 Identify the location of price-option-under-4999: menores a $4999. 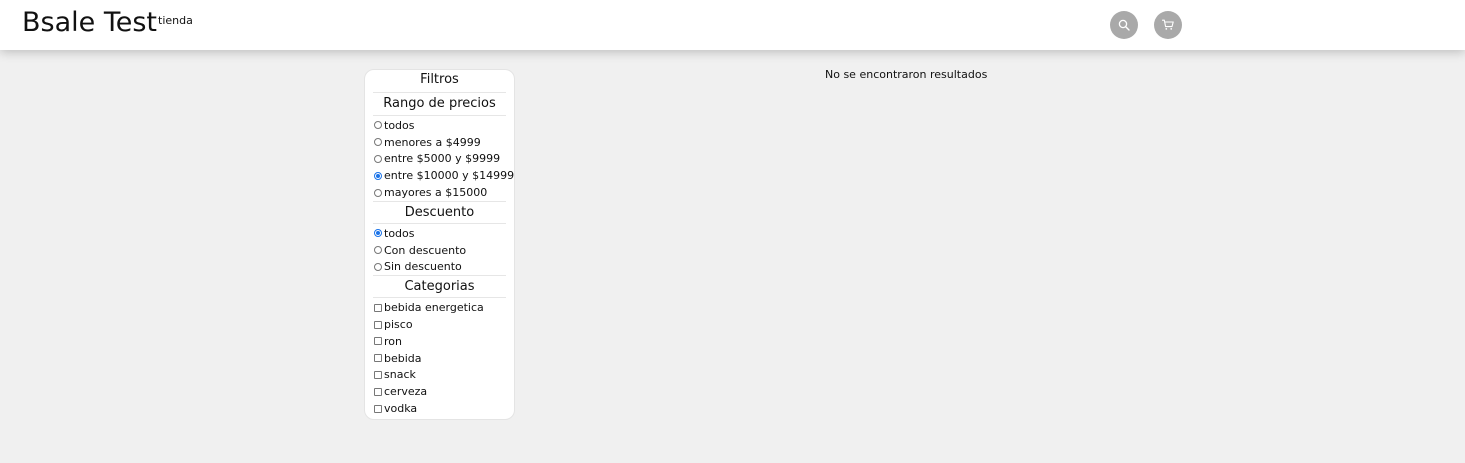
(439, 142).